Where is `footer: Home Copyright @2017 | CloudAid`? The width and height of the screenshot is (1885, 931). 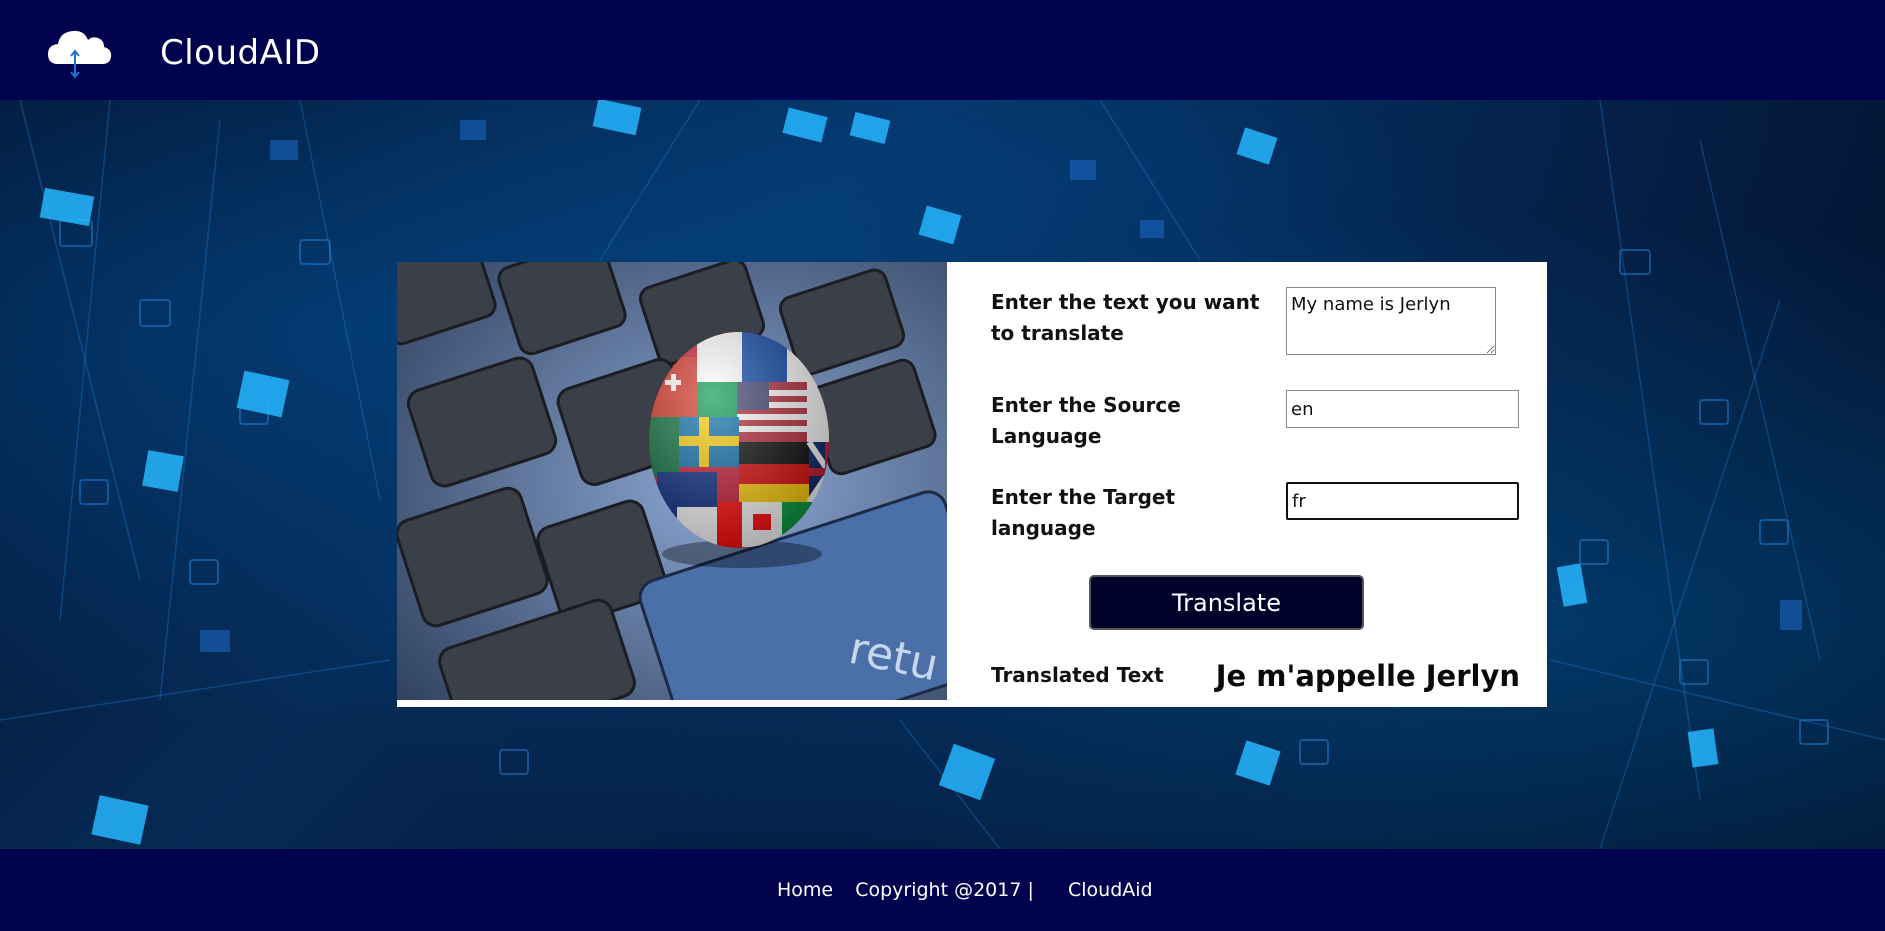
footer: Home Copyright @2017 | CloudAid is located at coordinates (942, 890).